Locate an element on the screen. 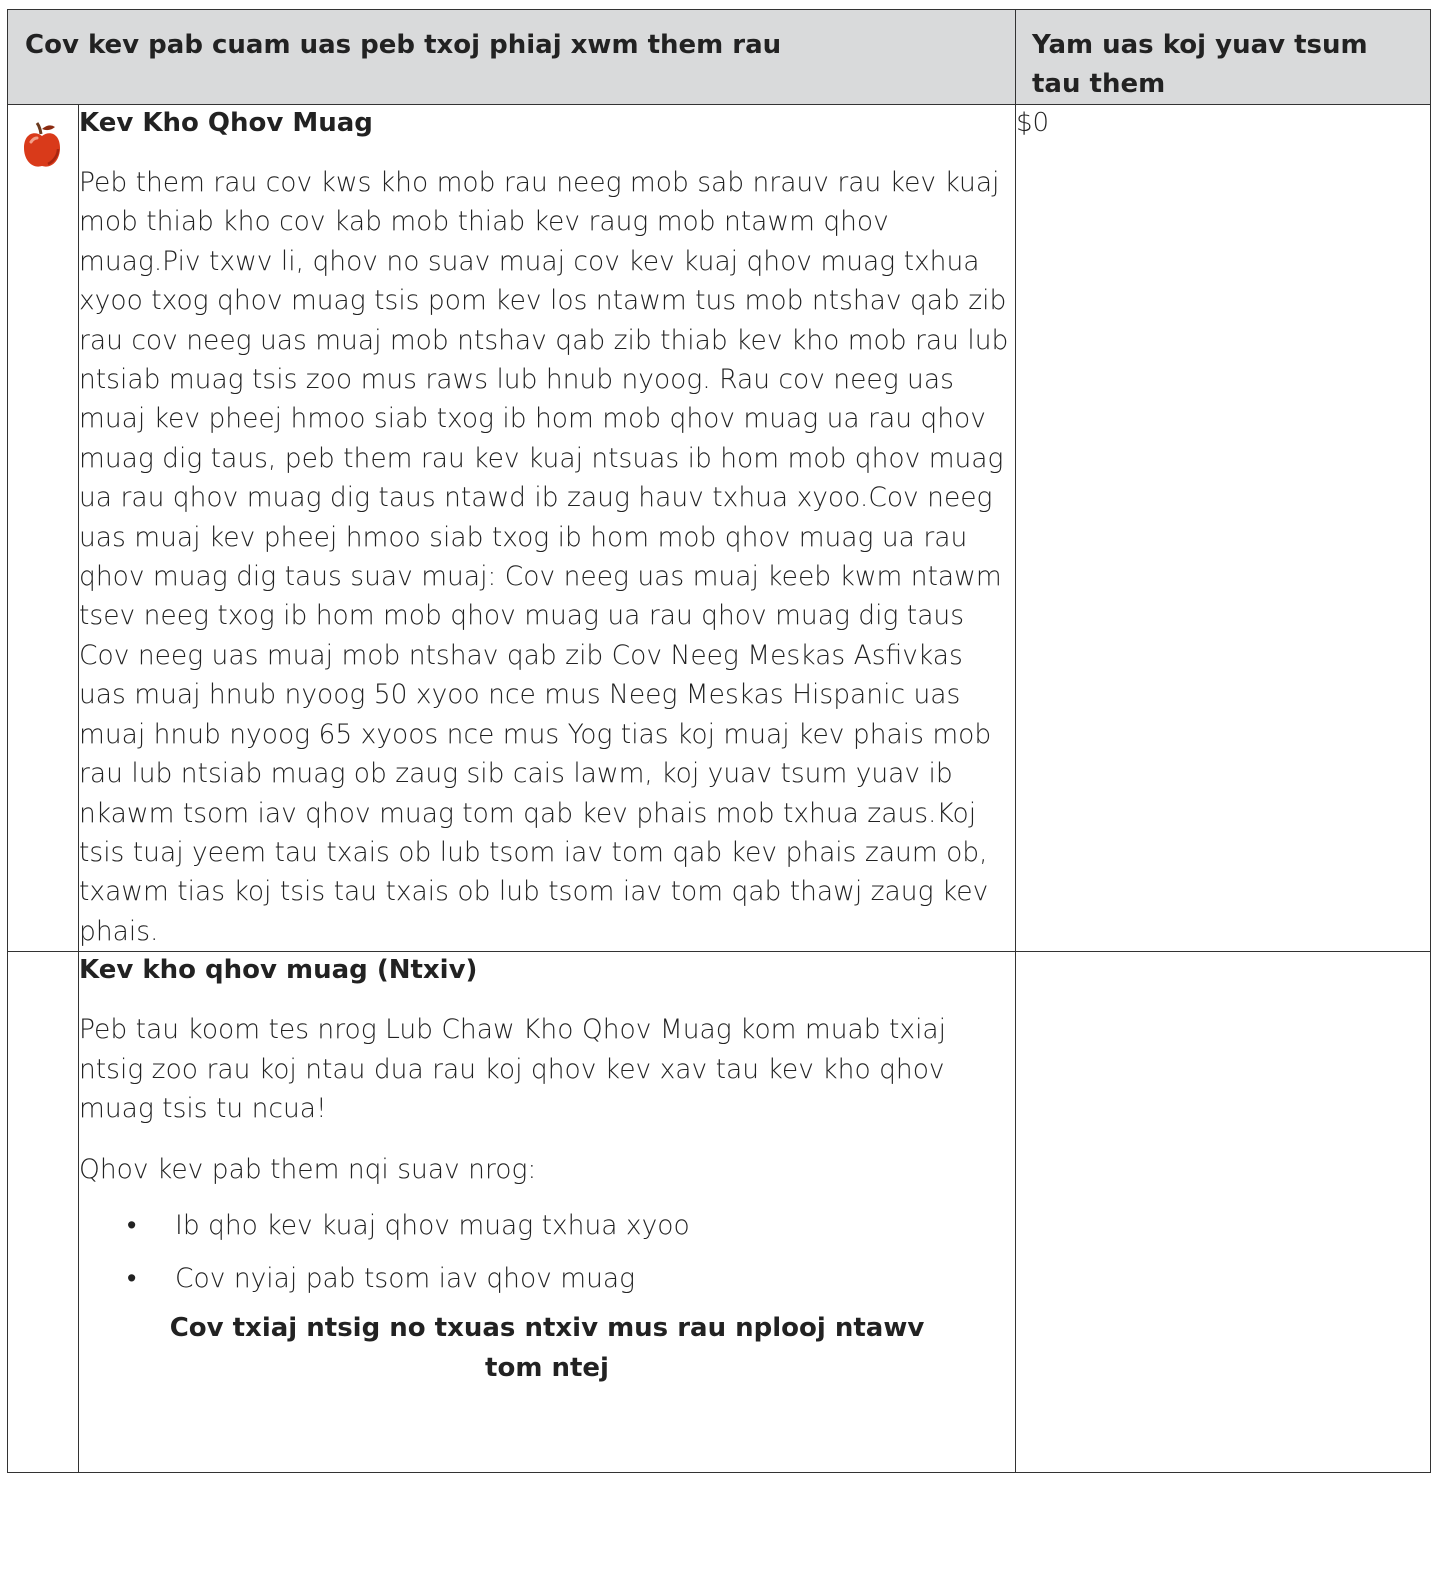 The image size is (1448, 1589). section-title: Kev Kho Qhov Muag is located at coordinates (226, 123).